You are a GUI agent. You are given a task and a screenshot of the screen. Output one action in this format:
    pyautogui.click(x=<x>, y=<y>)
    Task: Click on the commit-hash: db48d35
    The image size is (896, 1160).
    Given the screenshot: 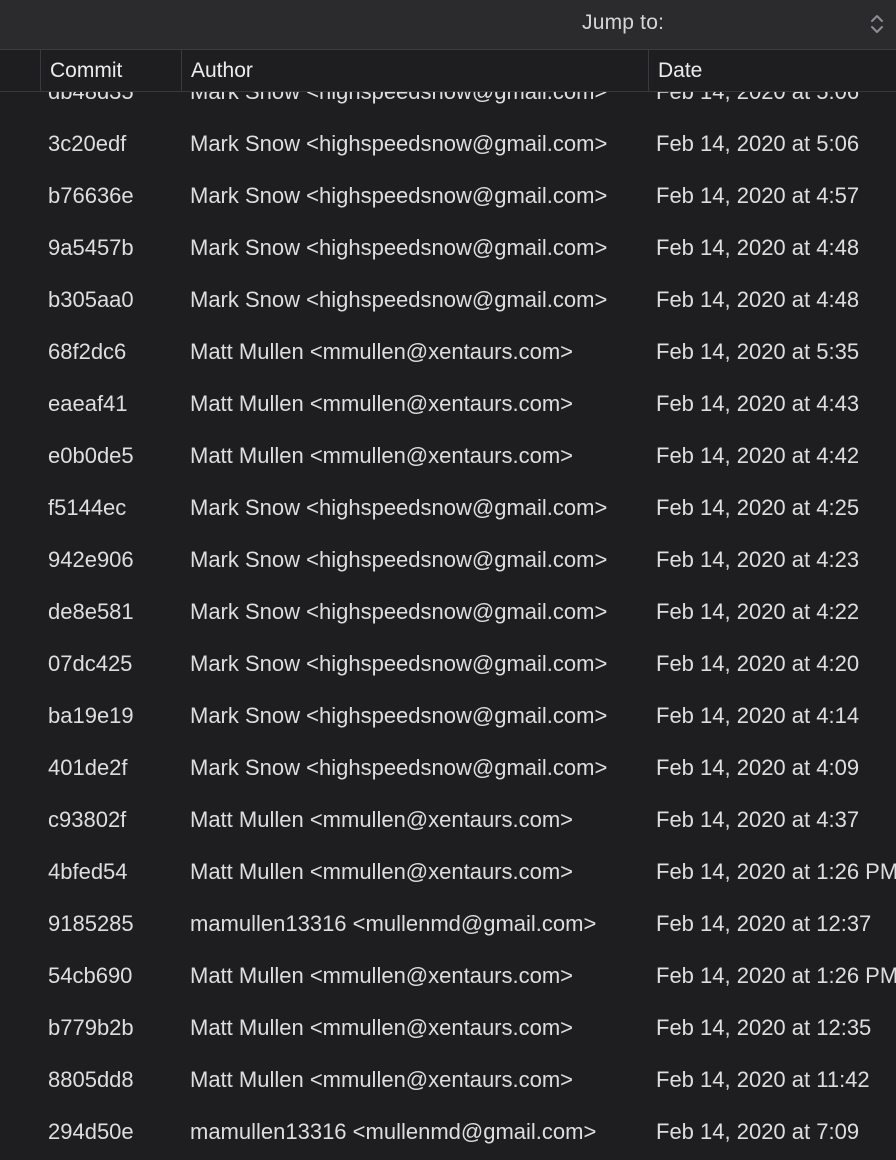 What is the action you would take?
    pyautogui.click(x=113, y=105)
    